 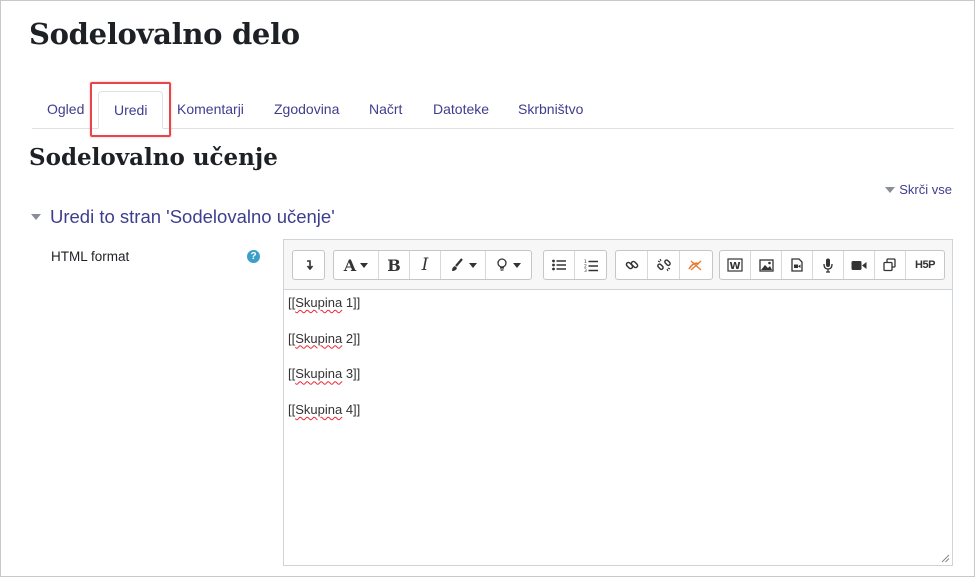 I want to click on collapse-all-label: Skrči vse, so click(x=925, y=189).